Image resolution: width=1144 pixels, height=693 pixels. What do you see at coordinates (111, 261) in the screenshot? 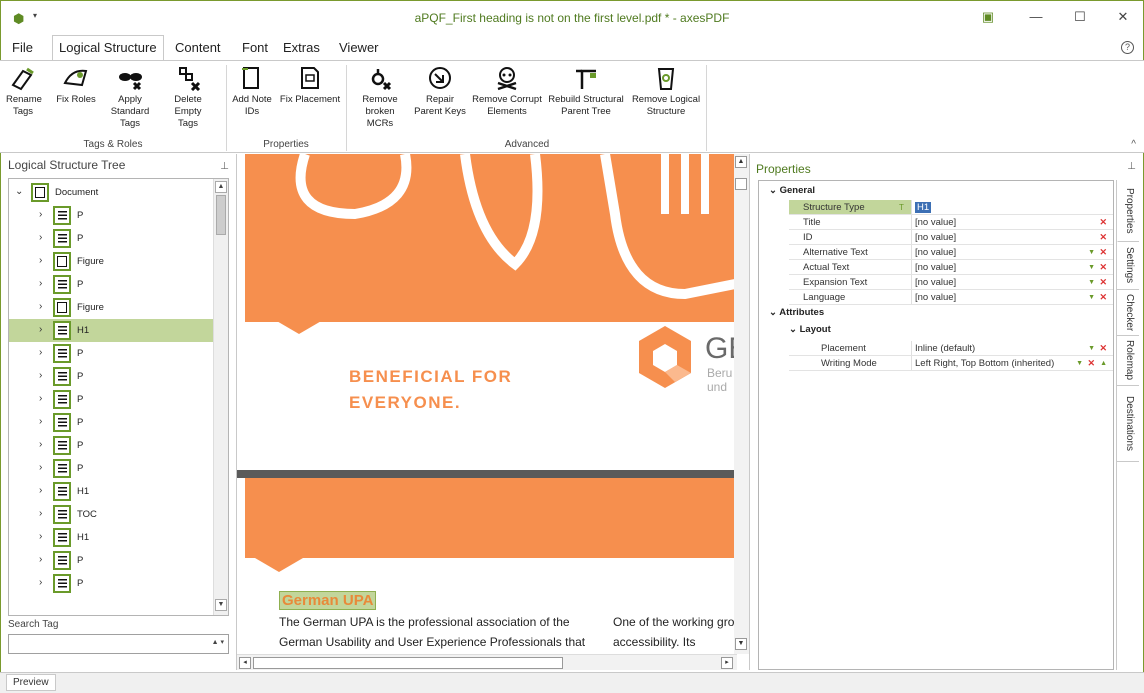
I see `tree-node: › Figure` at bounding box center [111, 261].